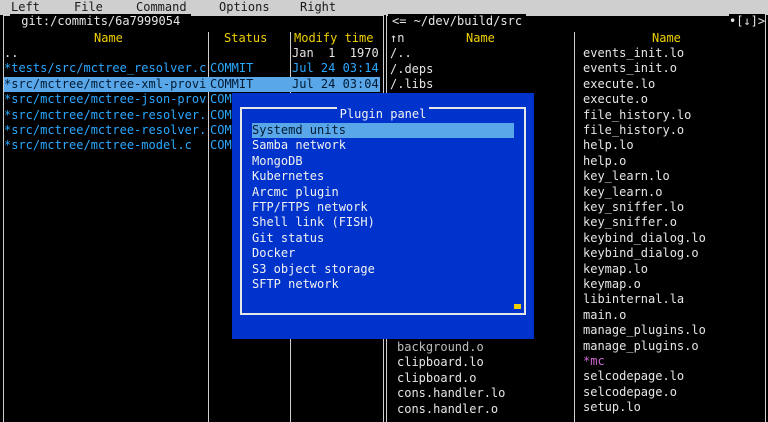 This screenshot has width=768, height=422. I want to click on list-item: keybind_dialog.lo, so click(673, 238).